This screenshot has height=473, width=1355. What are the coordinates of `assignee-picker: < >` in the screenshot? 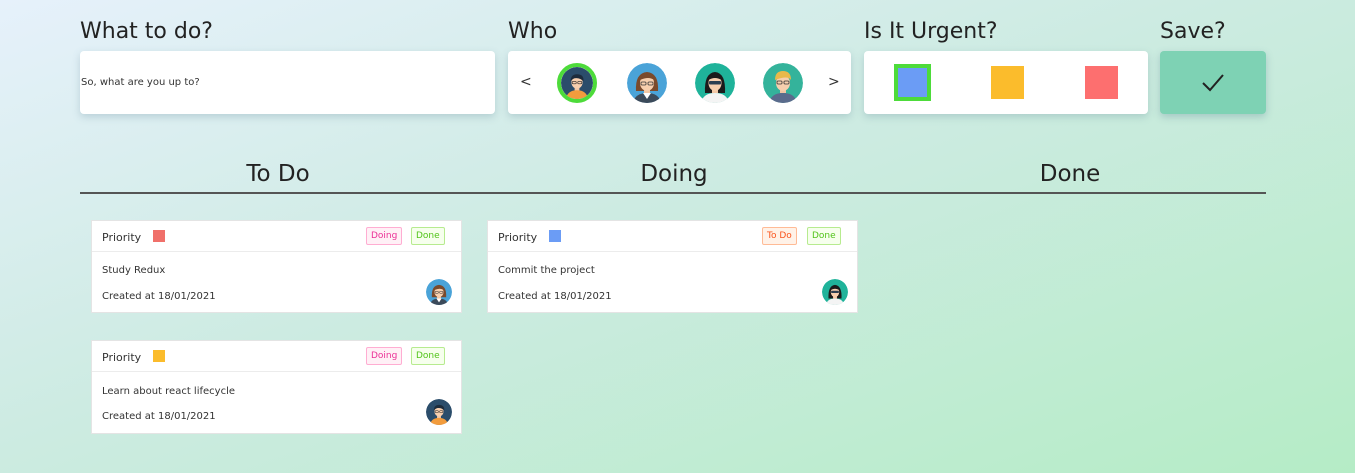 It's located at (679, 82).